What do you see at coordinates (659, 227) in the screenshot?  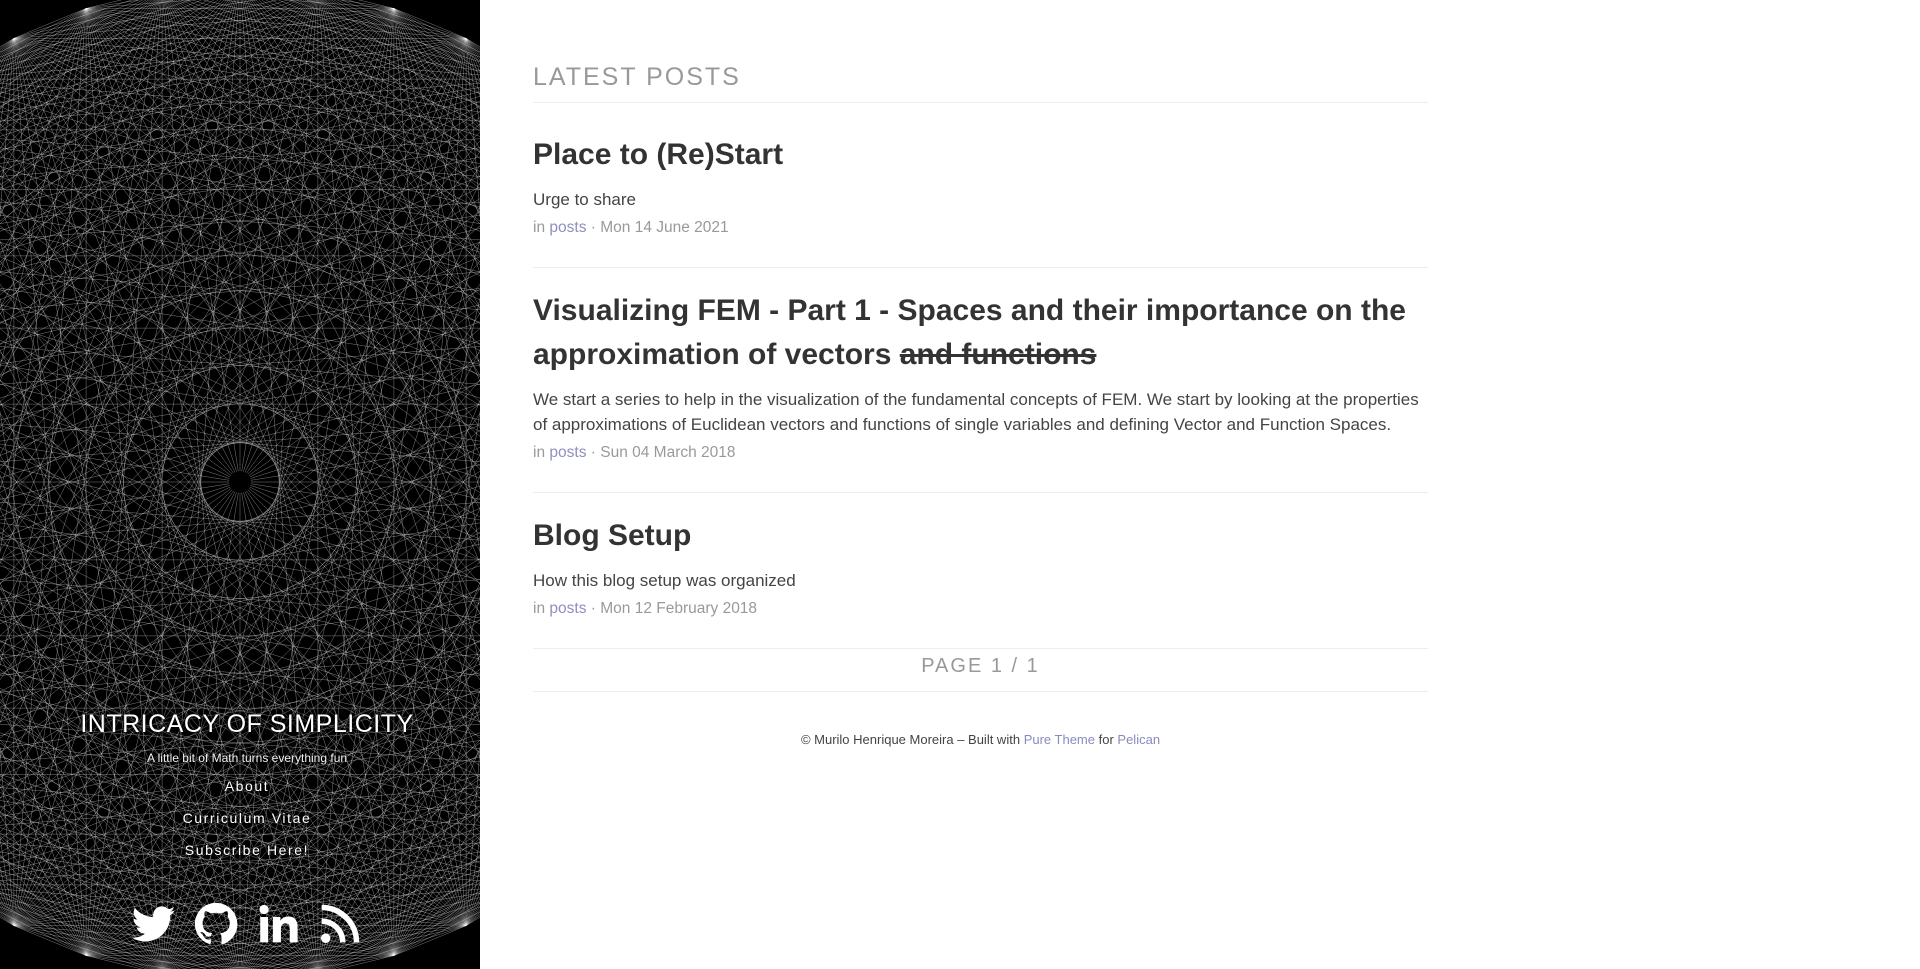 I see `post-date: · Mon 14 June 2021` at bounding box center [659, 227].